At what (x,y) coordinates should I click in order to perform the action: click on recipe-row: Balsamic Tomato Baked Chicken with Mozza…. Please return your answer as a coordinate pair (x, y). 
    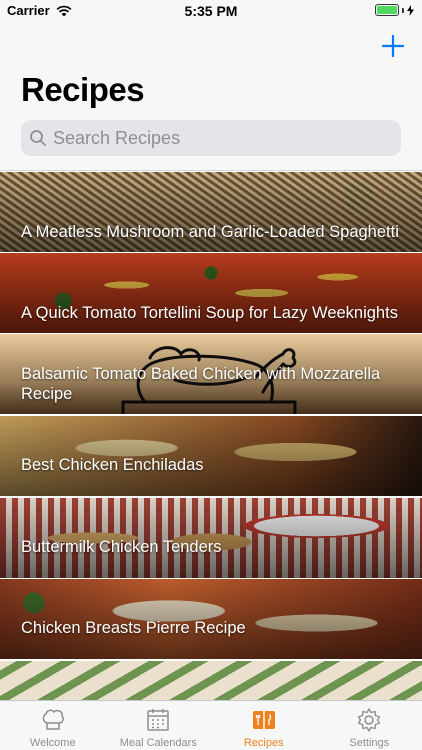
    Looking at the image, I should click on (211, 374).